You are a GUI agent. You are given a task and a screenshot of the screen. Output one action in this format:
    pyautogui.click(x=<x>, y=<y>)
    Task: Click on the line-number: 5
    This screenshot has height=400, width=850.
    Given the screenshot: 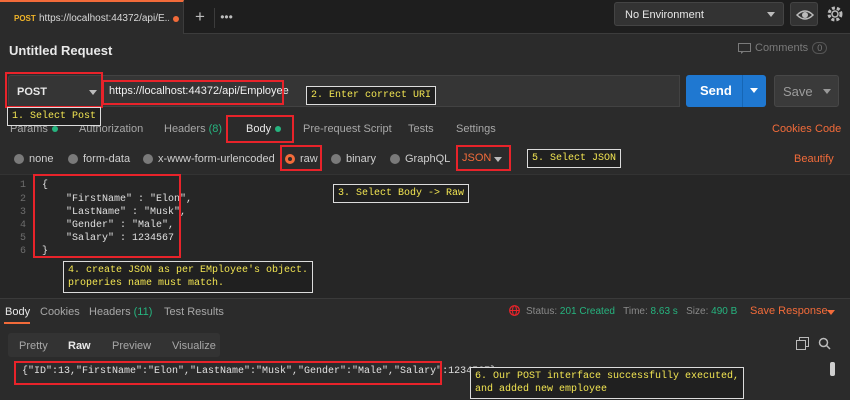 What is the action you would take?
    pyautogui.click(x=22, y=238)
    